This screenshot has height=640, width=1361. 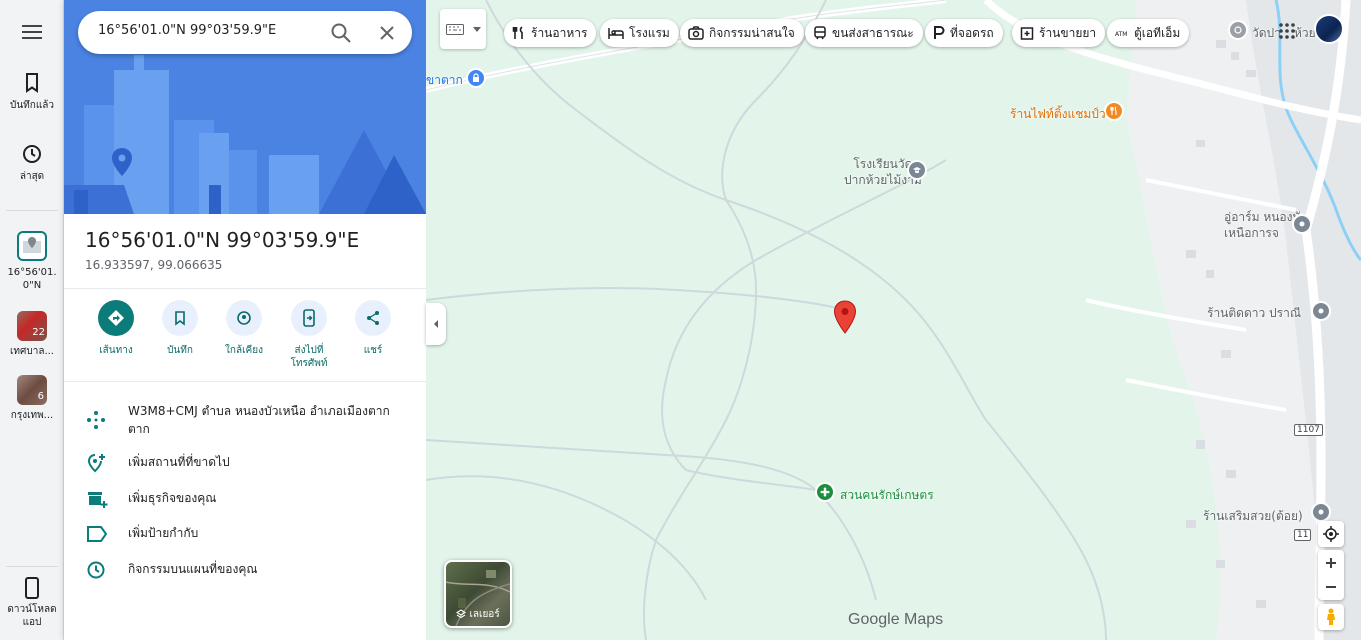 I want to click on map-label-top-right: วัดปา, so click(x=1266, y=33).